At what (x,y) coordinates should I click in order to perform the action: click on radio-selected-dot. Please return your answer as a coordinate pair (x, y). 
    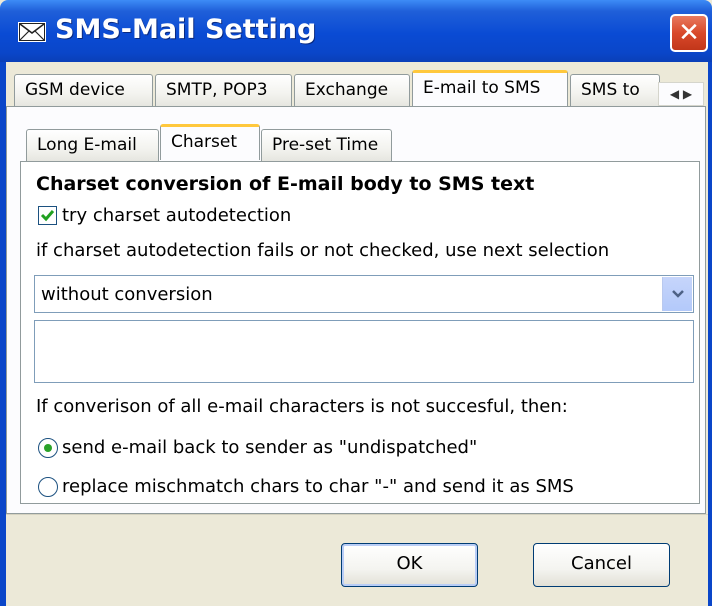
    Looking at the image, I should click on (48, 448).